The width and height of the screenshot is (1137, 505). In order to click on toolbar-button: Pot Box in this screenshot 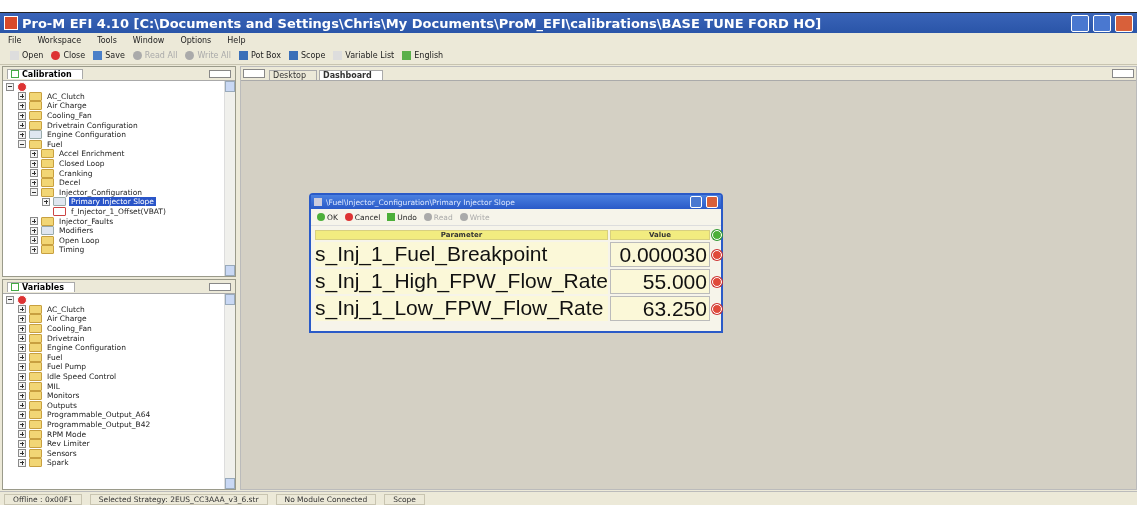, I will do `click(259, 55)`.